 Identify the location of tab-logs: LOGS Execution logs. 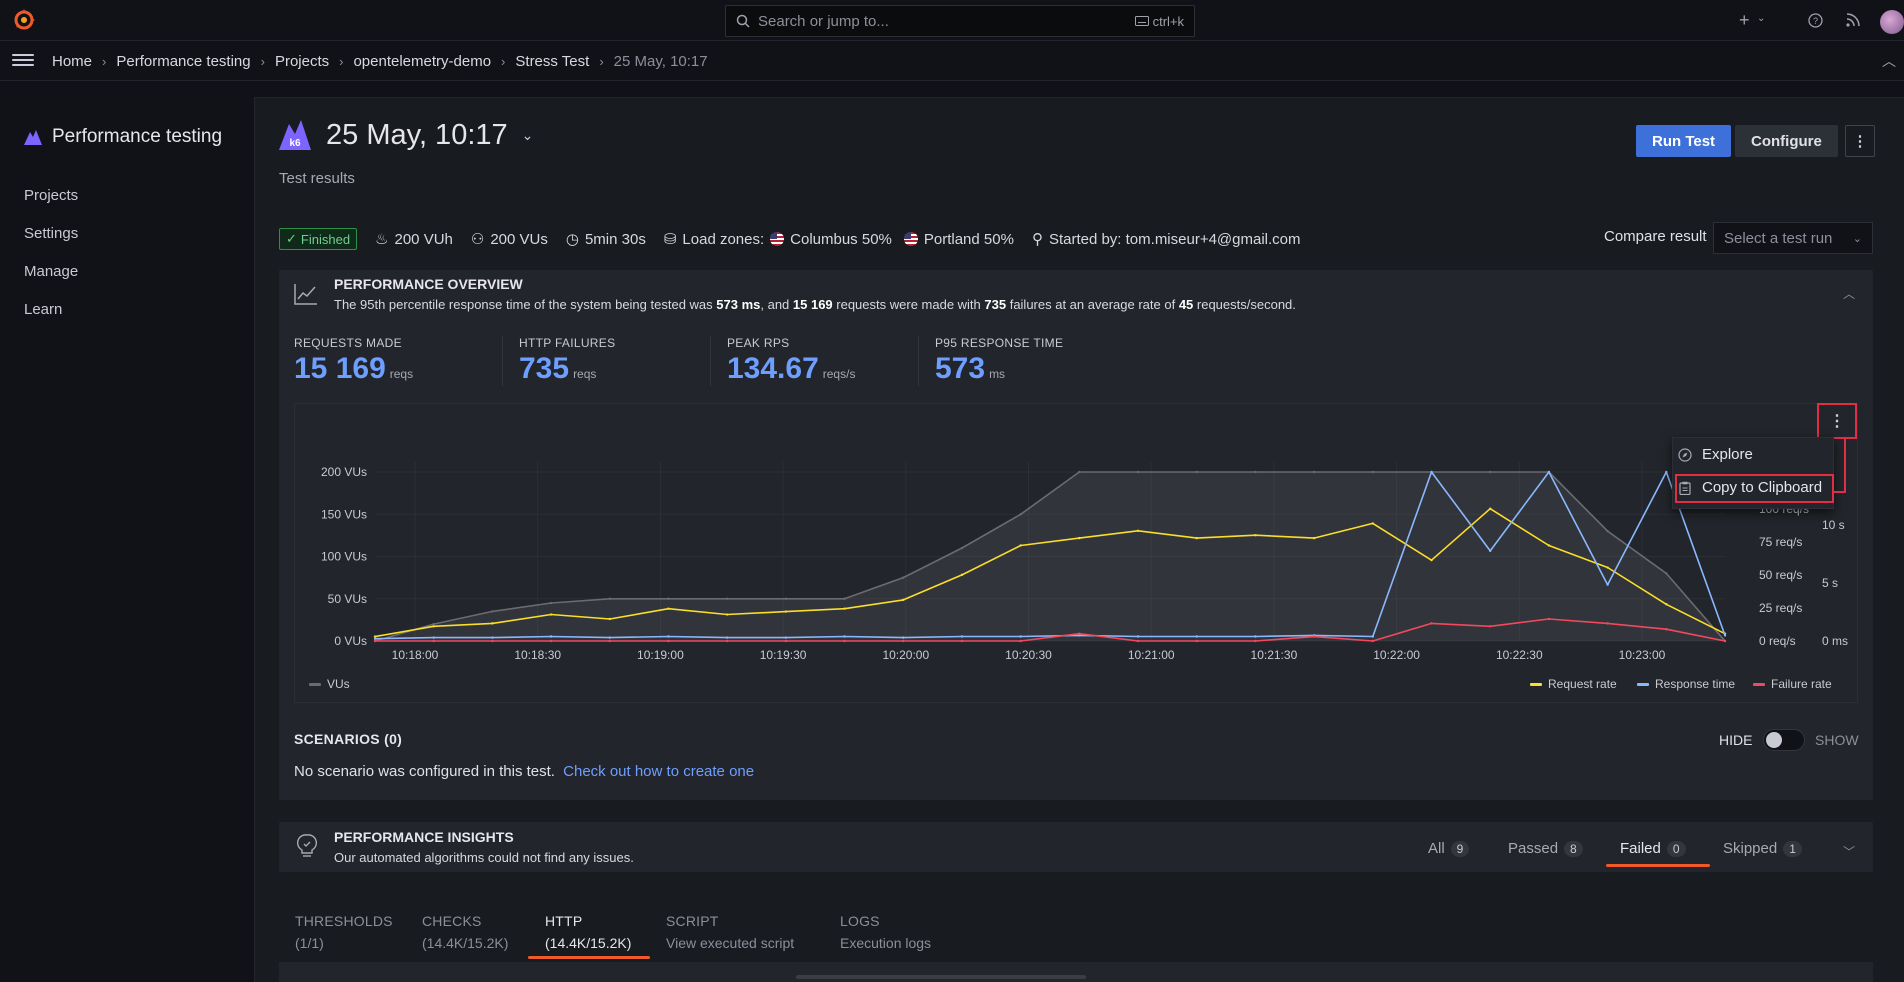
(885, 932).